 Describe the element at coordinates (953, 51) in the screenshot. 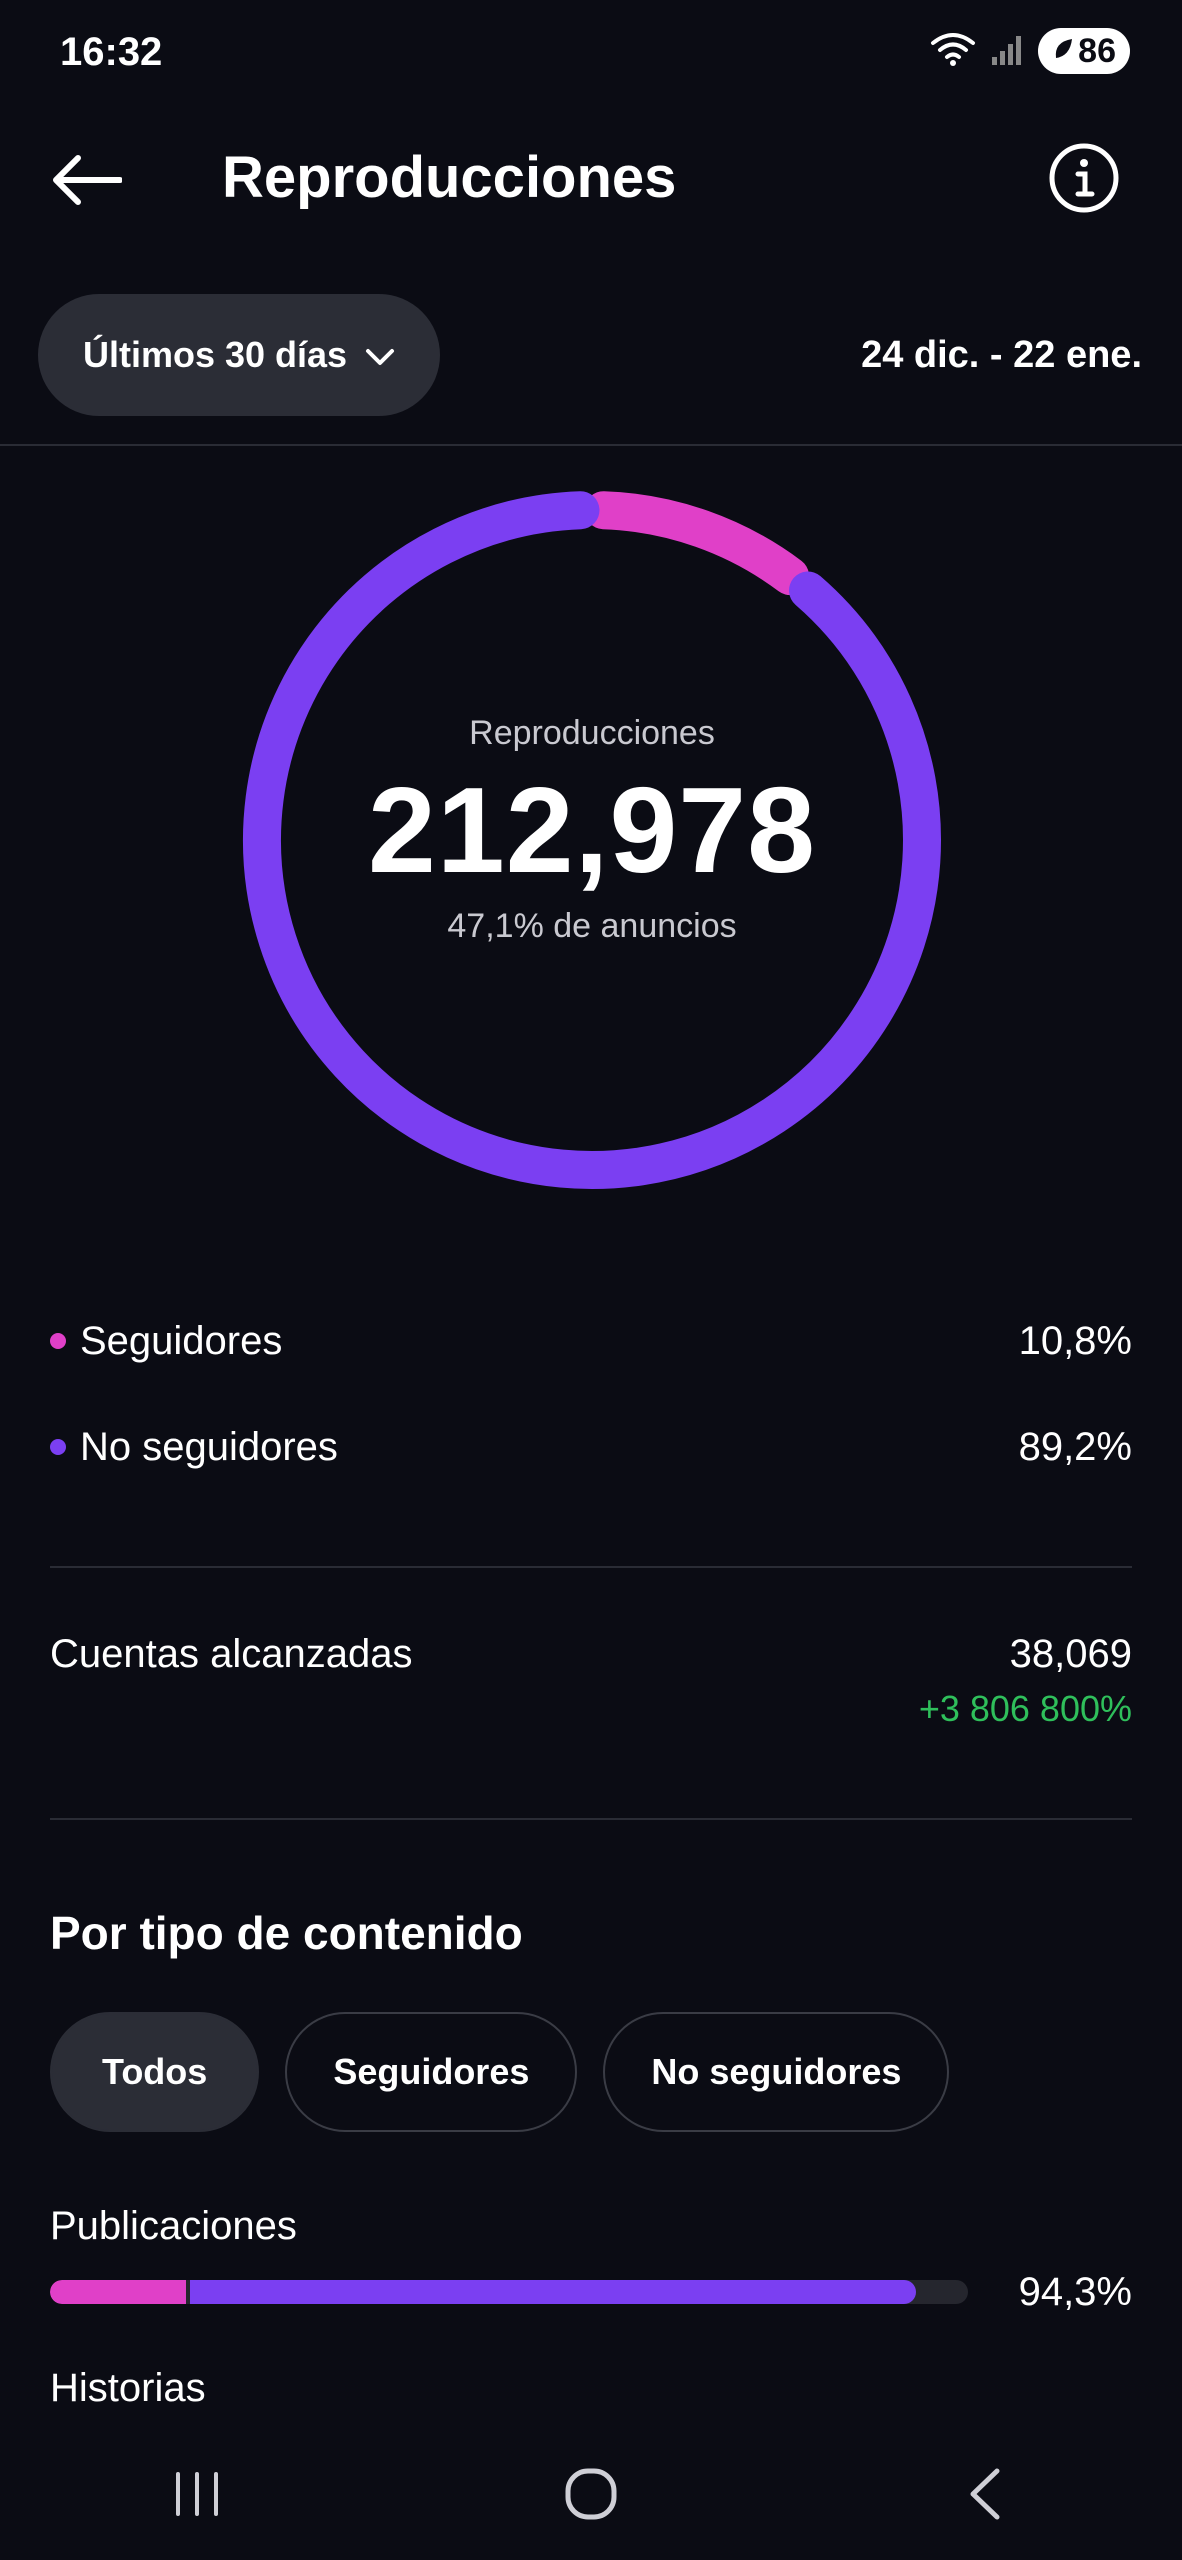

I see `wifi-icon` at that location.